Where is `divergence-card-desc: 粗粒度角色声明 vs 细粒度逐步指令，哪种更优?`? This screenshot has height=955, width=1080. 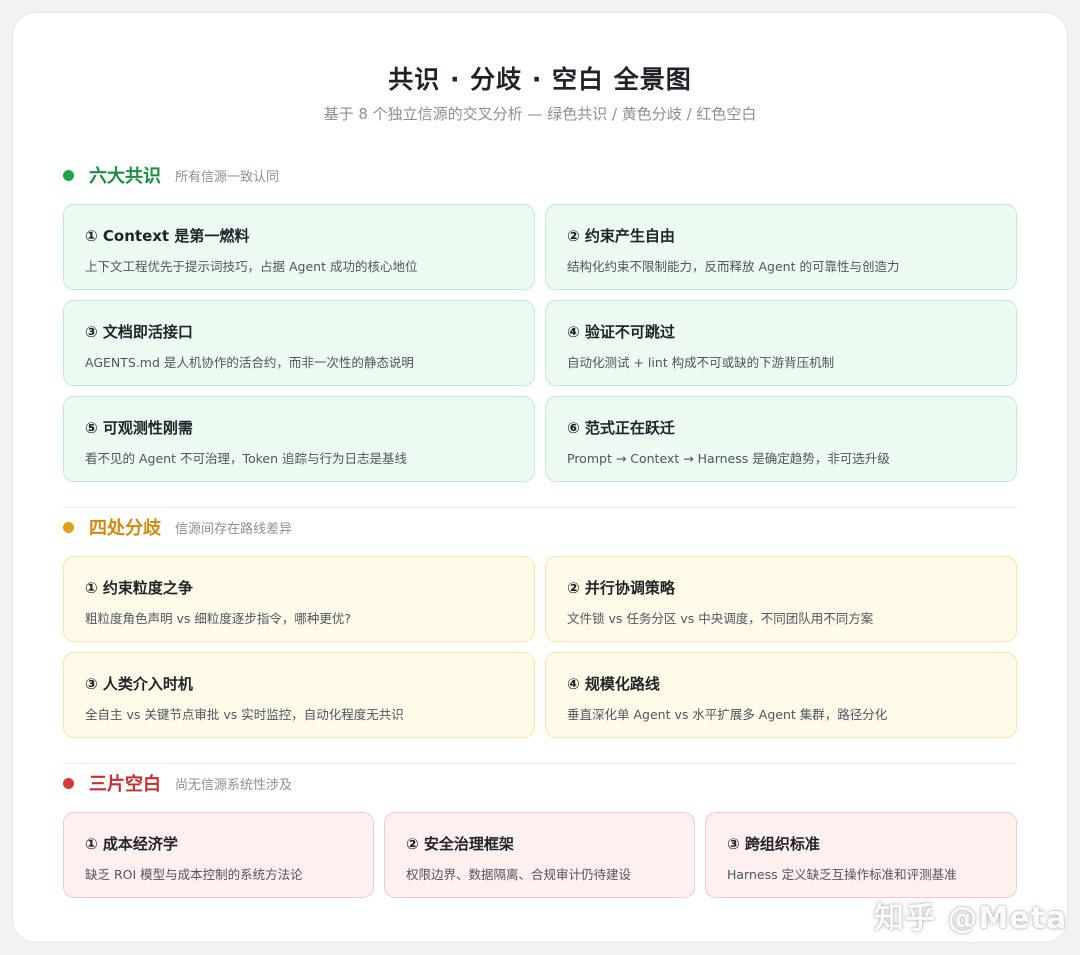
divergence-card-desc: 粗粒度角色声明 vs 细粒度逐步指令，哪种更优? is located at coordinates (218, 618).